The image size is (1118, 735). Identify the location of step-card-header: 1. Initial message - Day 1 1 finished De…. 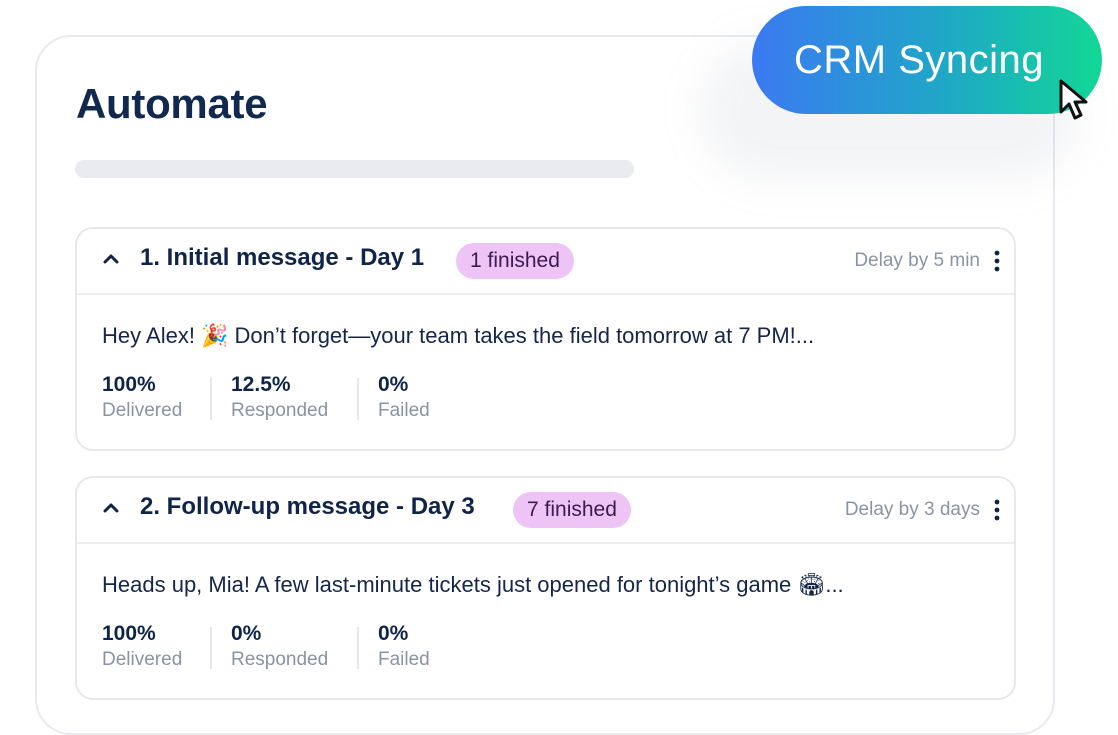
(545, 262).